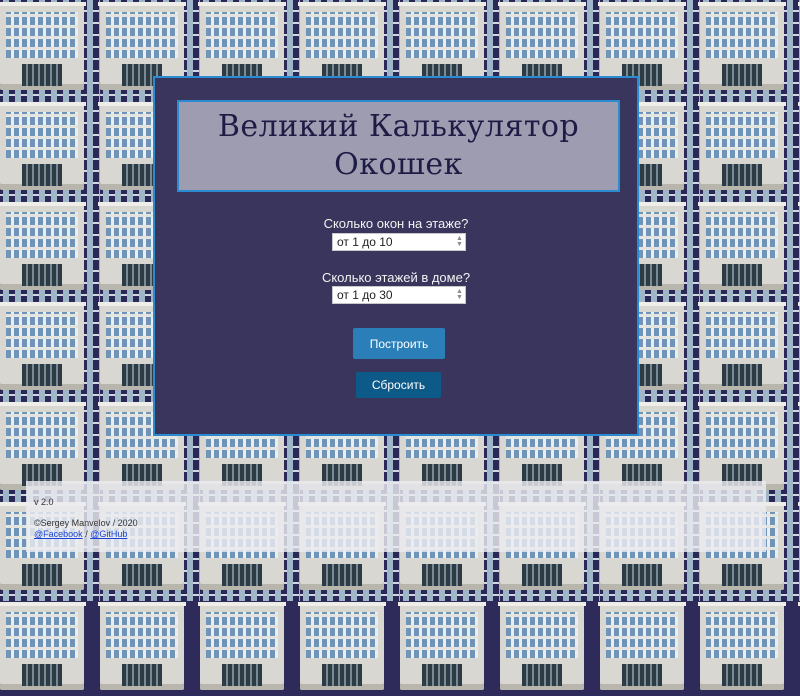  Describe the element at coordinates (365, 242) in the screenshot. I see `floor-windows-placeholder: от 1 до 10` at that location.